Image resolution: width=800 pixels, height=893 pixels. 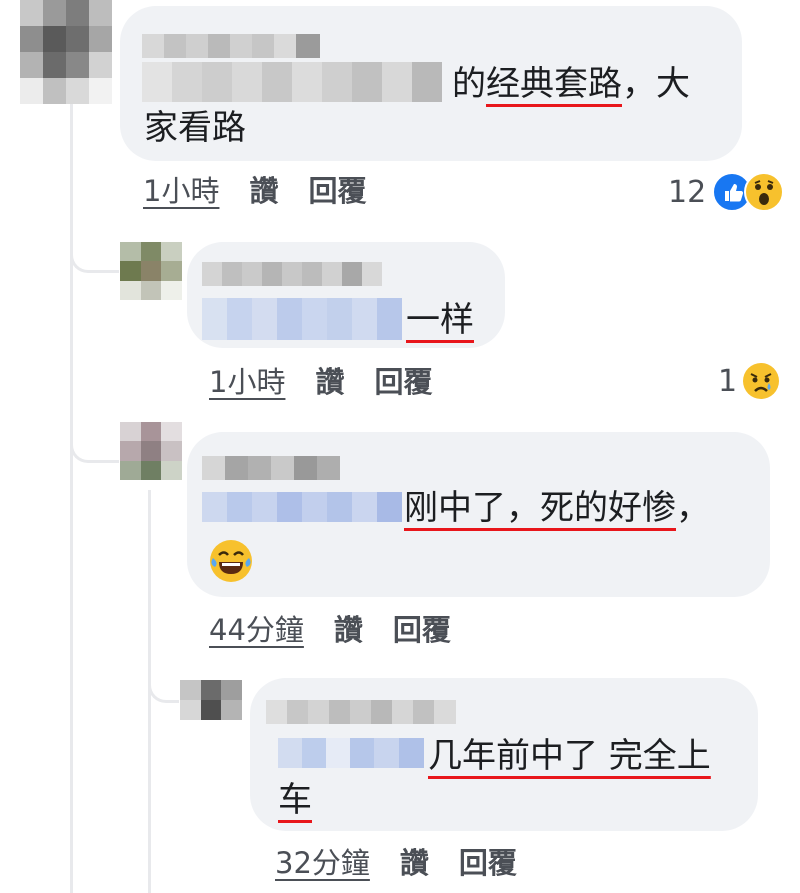 I want to click on comment-text: 刚中了，死的好惨，, so click(x=557, y=508).